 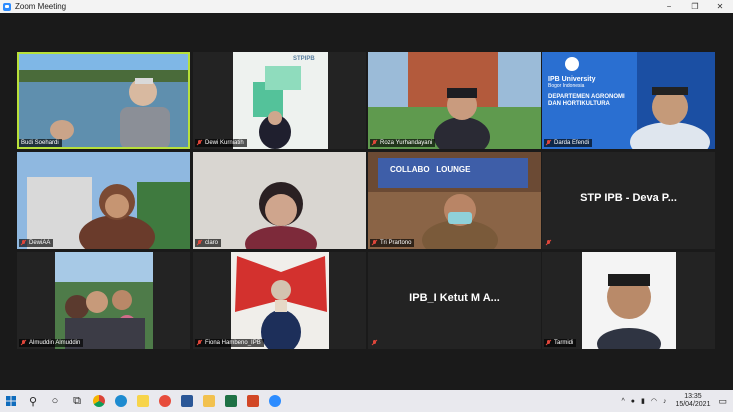 I want to click on participant-name-label: claro, so click(x=208, y=243).